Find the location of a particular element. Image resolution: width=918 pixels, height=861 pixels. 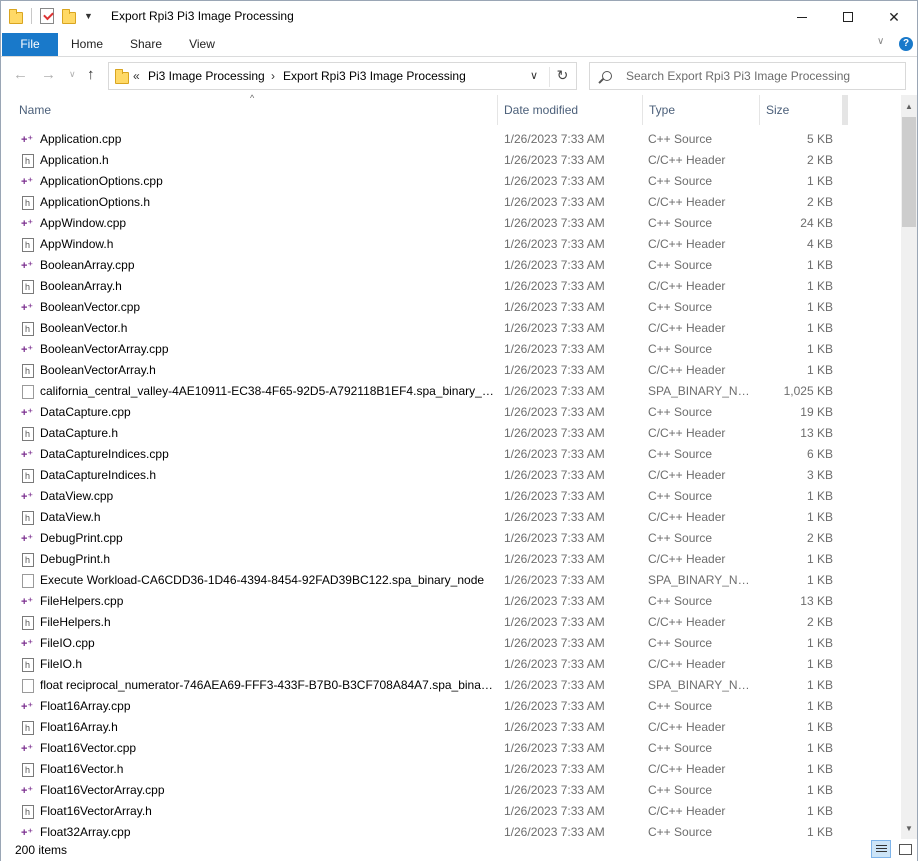

column-date-modified: Date modified is located at coordinates (569, 110).